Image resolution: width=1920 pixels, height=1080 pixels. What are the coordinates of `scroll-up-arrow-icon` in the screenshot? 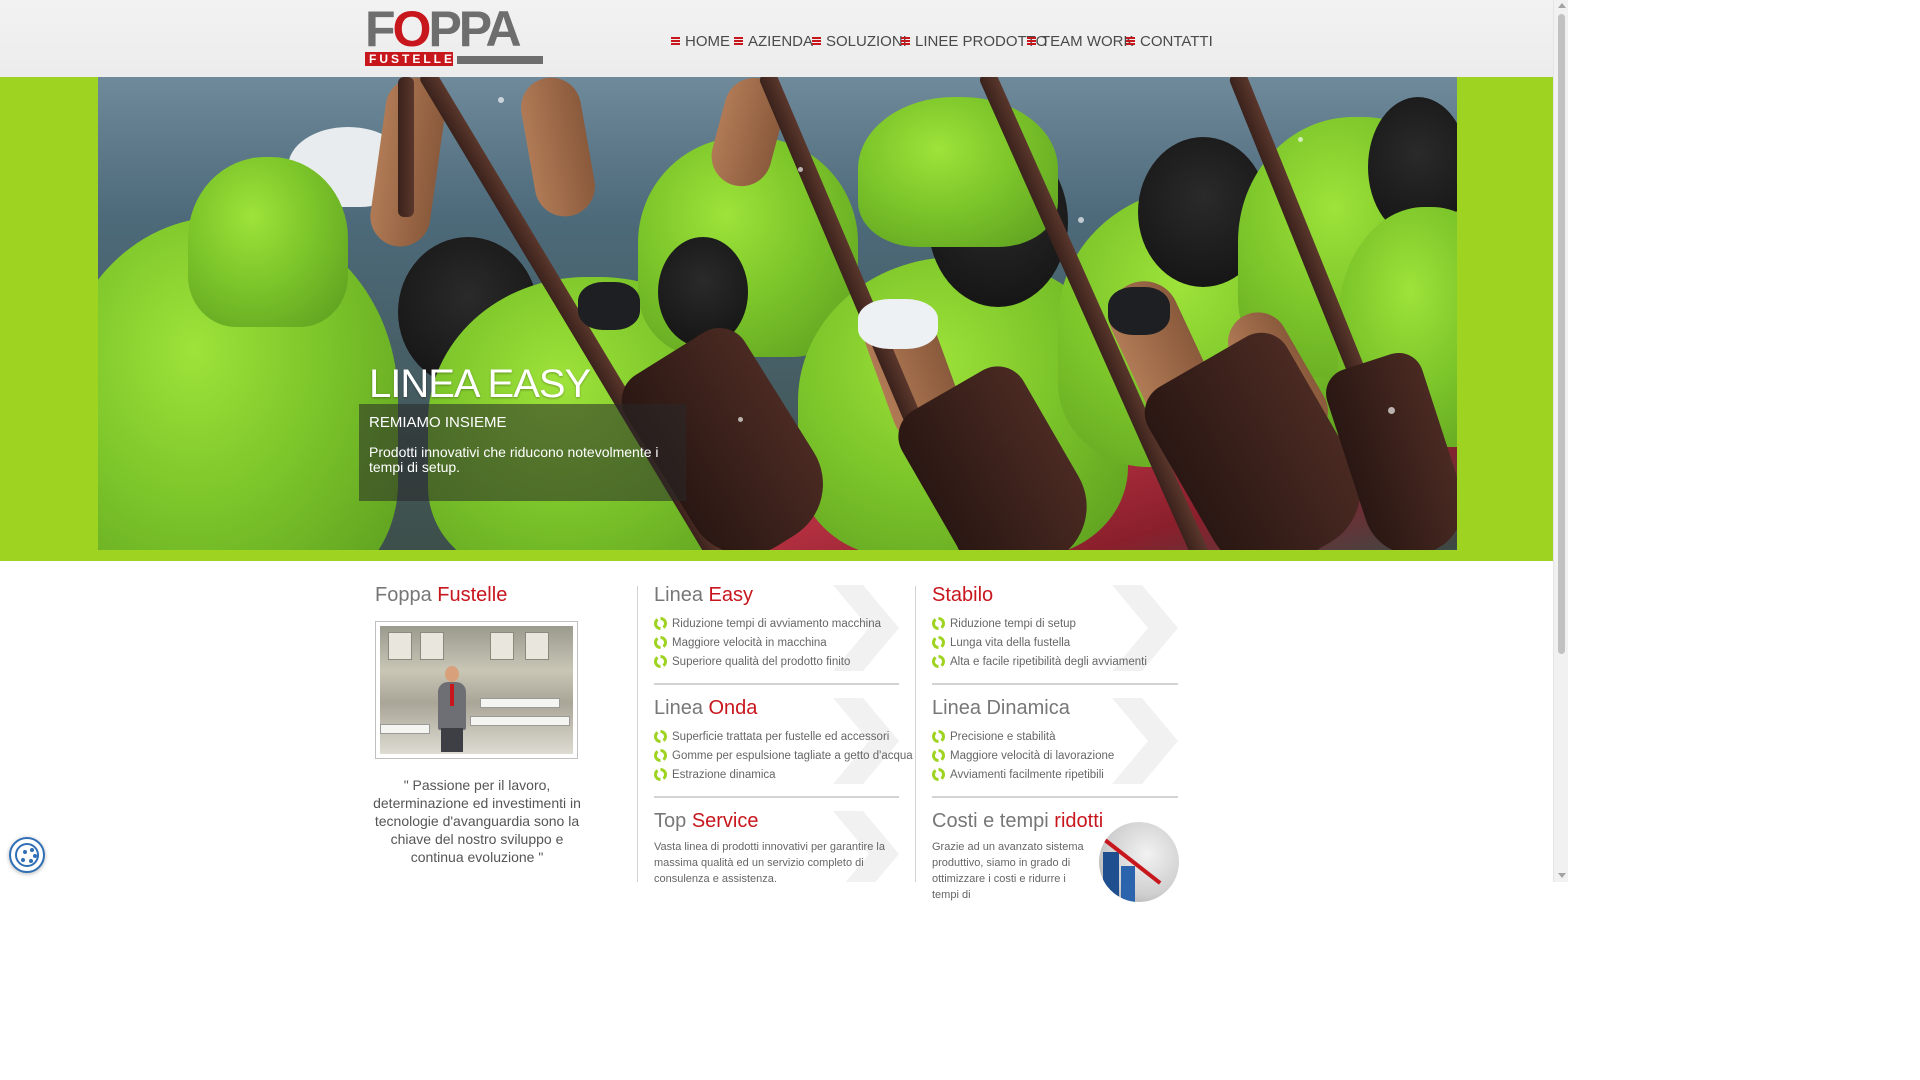 It's located at (1562, 5).